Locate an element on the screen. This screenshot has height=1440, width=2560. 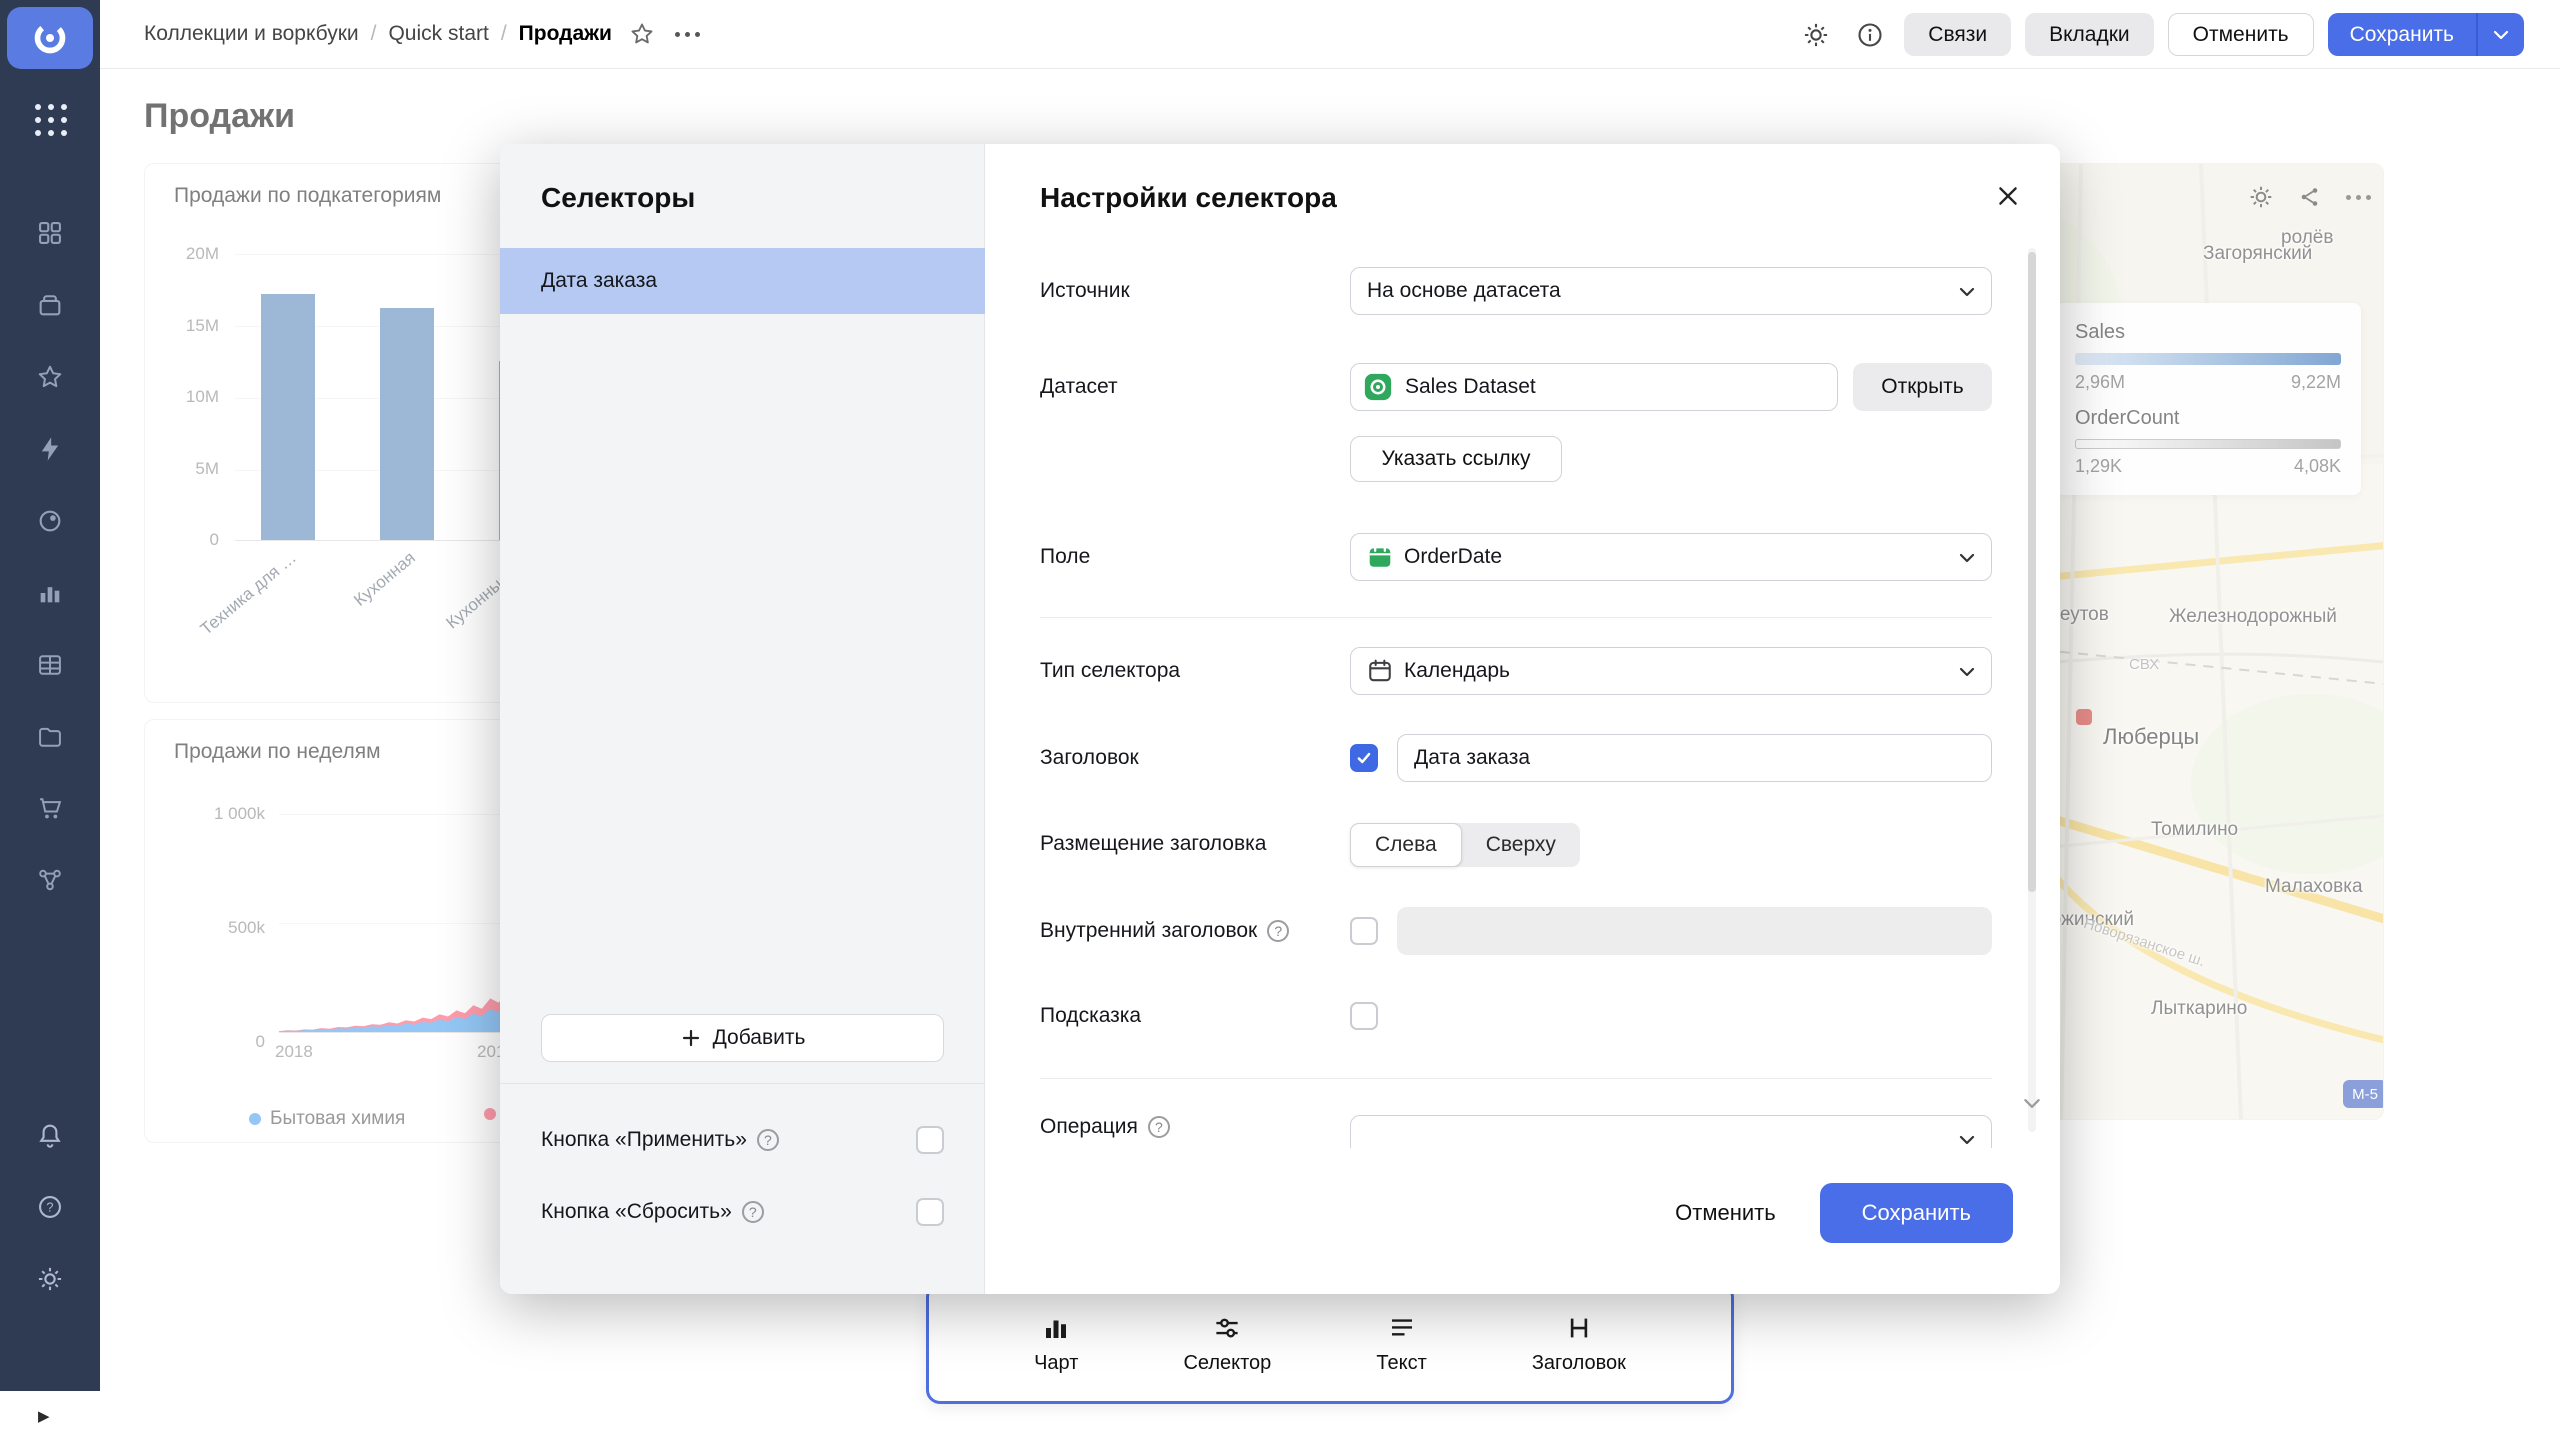
selector-list-item-label: Дата заказа is located at coordinates (599, 280).